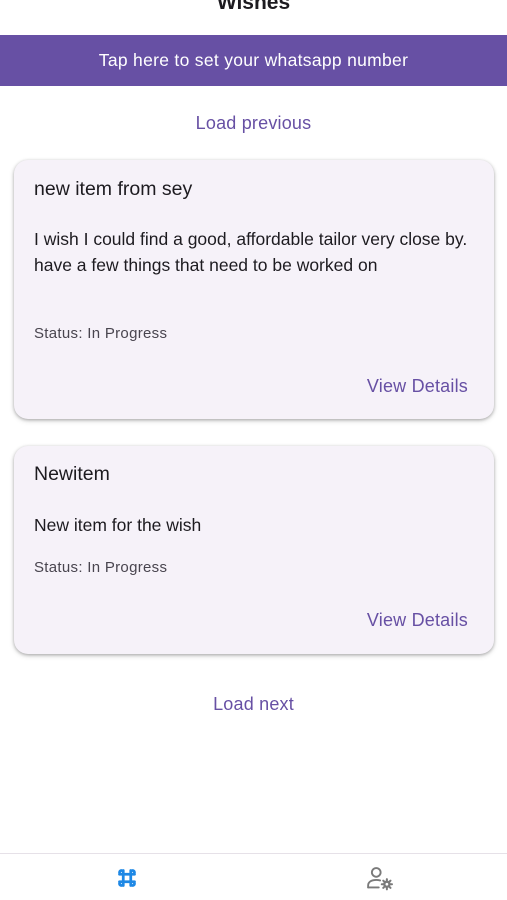  I want to click on bottom-navigation, so click(253, 876).